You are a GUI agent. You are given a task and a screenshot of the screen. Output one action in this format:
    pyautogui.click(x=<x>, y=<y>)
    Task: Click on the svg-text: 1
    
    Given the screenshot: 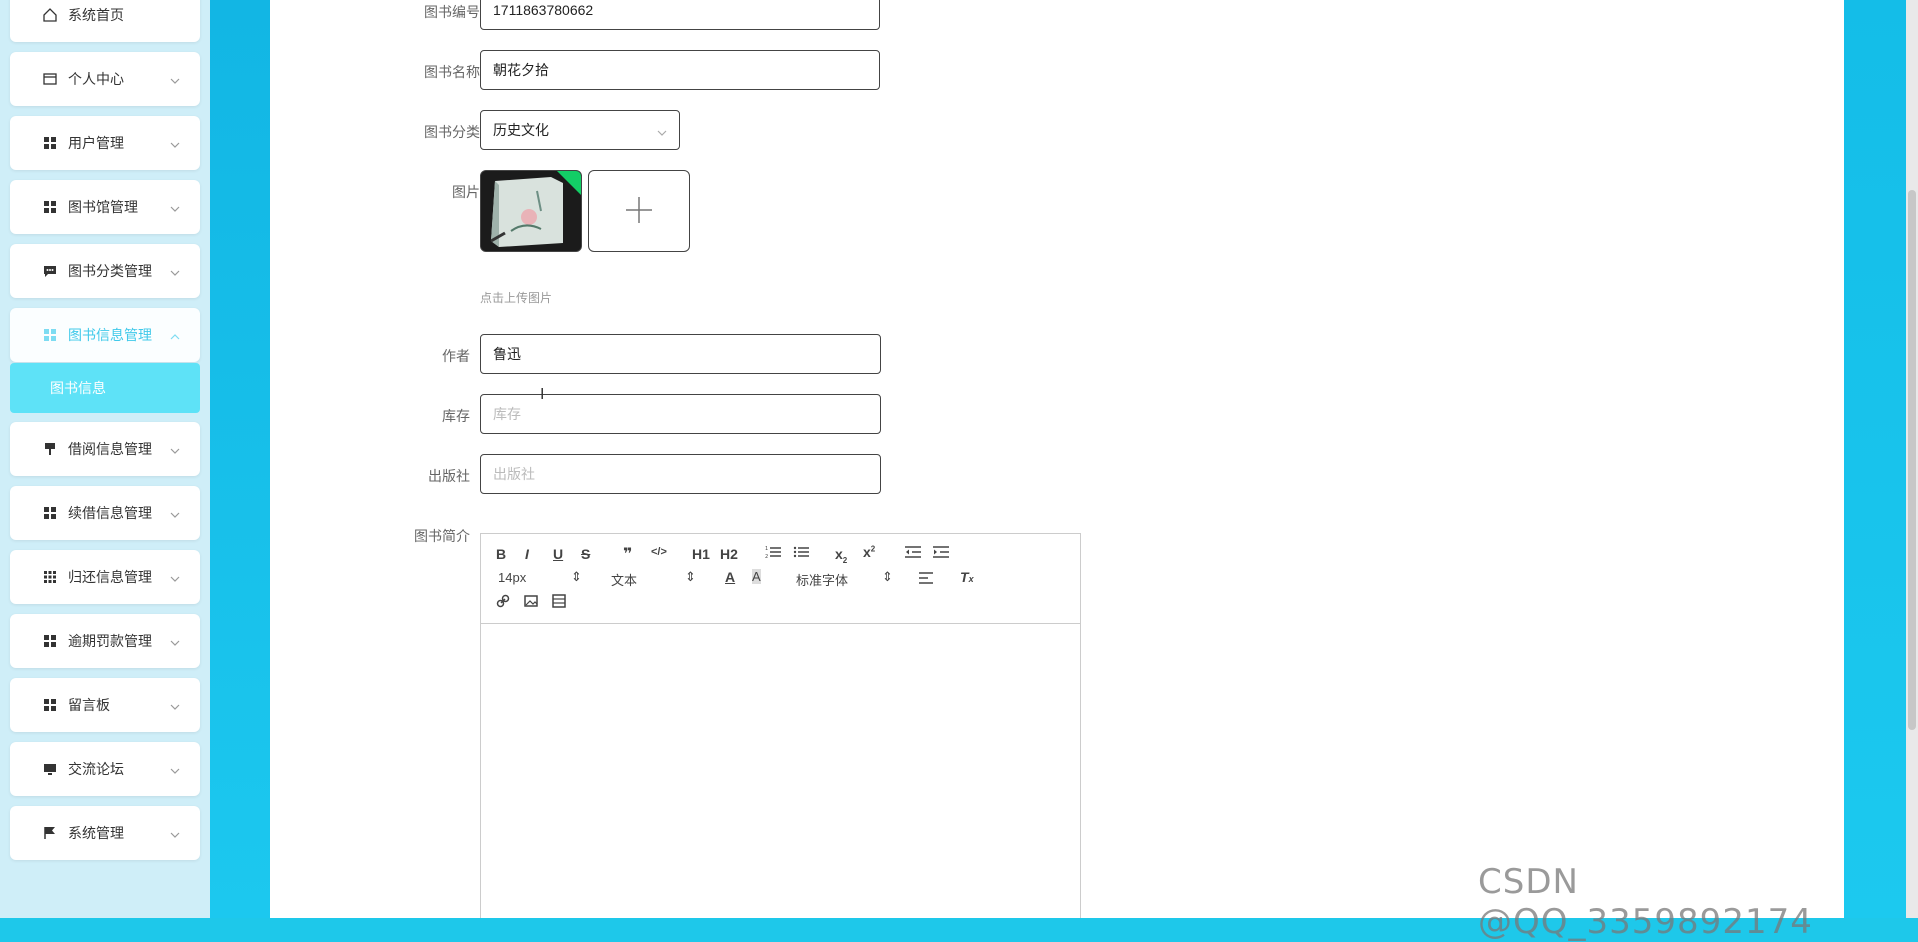 What is the action you would take?
    pyautogui.click(x=766, y=549)
    